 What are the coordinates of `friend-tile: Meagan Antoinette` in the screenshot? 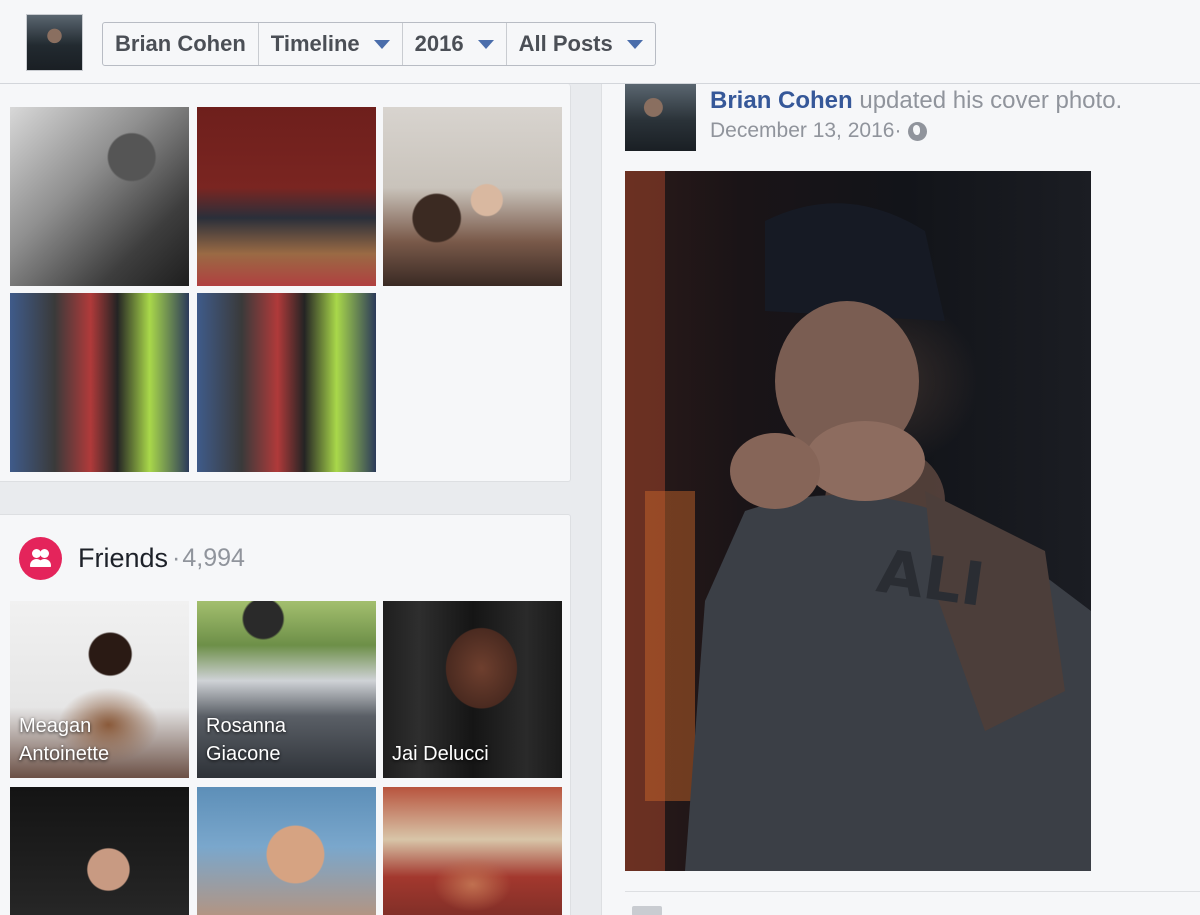 It's located at (99, 689).